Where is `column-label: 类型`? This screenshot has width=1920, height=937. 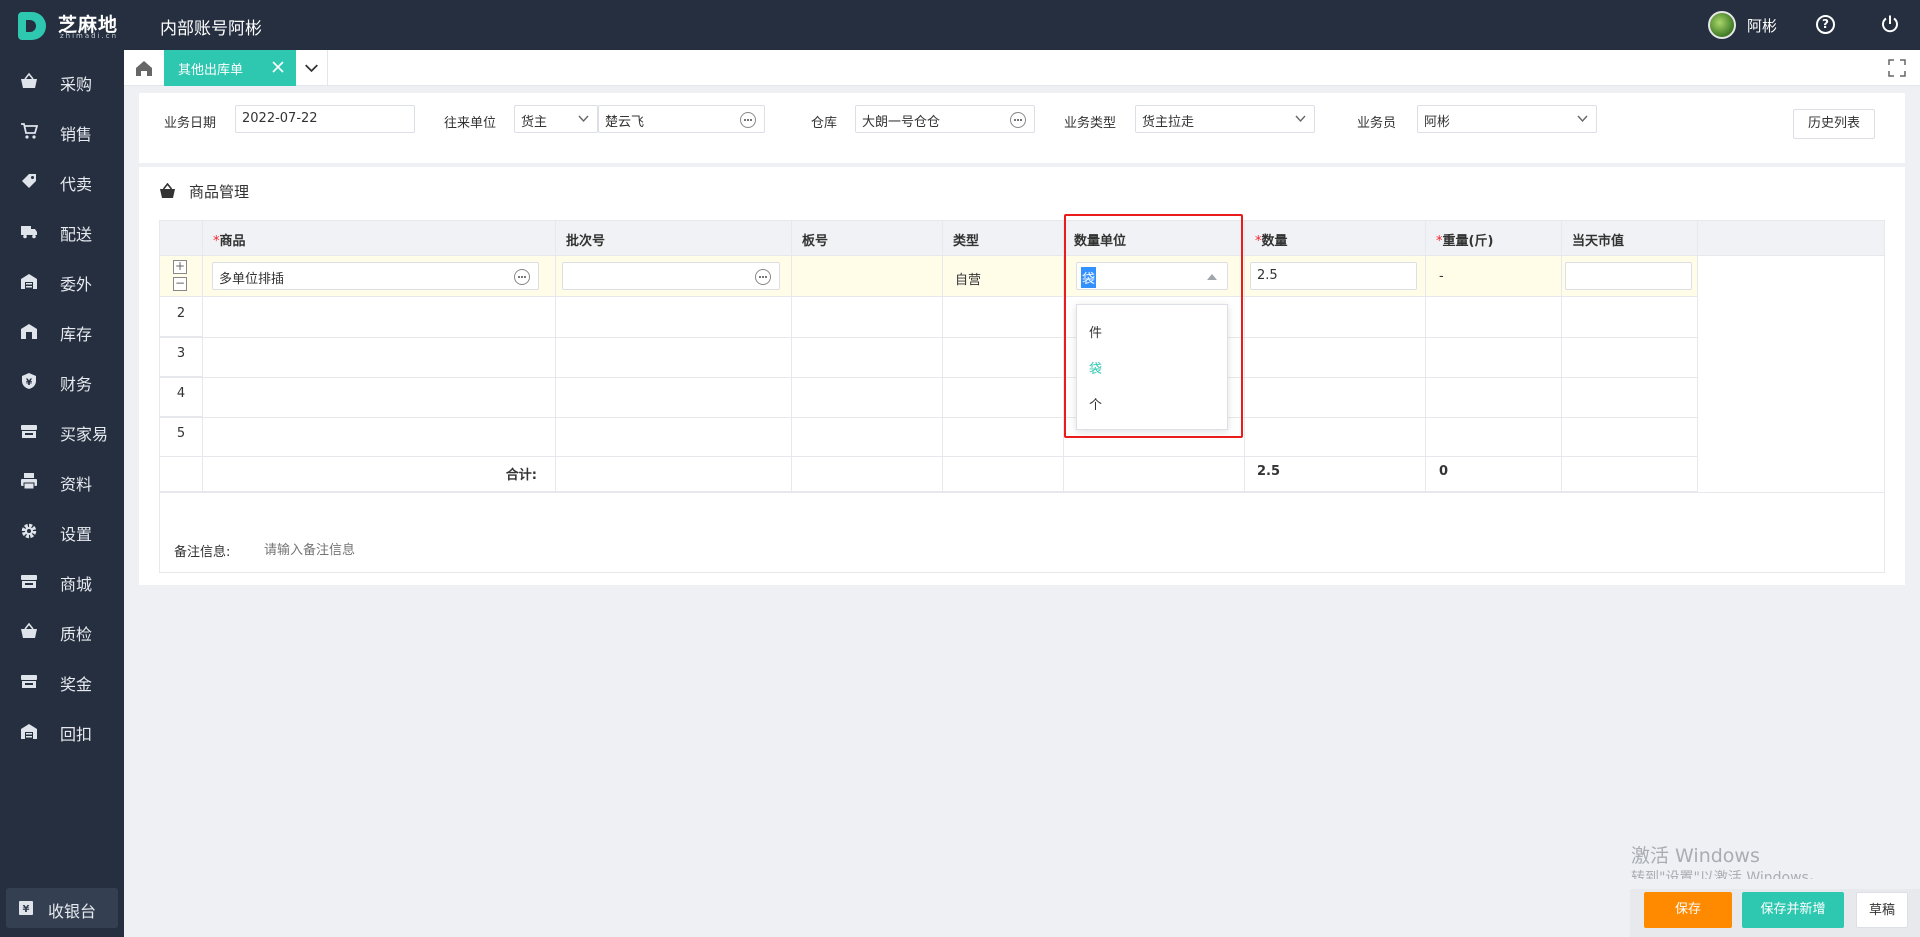 column-label: 类型 is located at coordinates (966, 241).